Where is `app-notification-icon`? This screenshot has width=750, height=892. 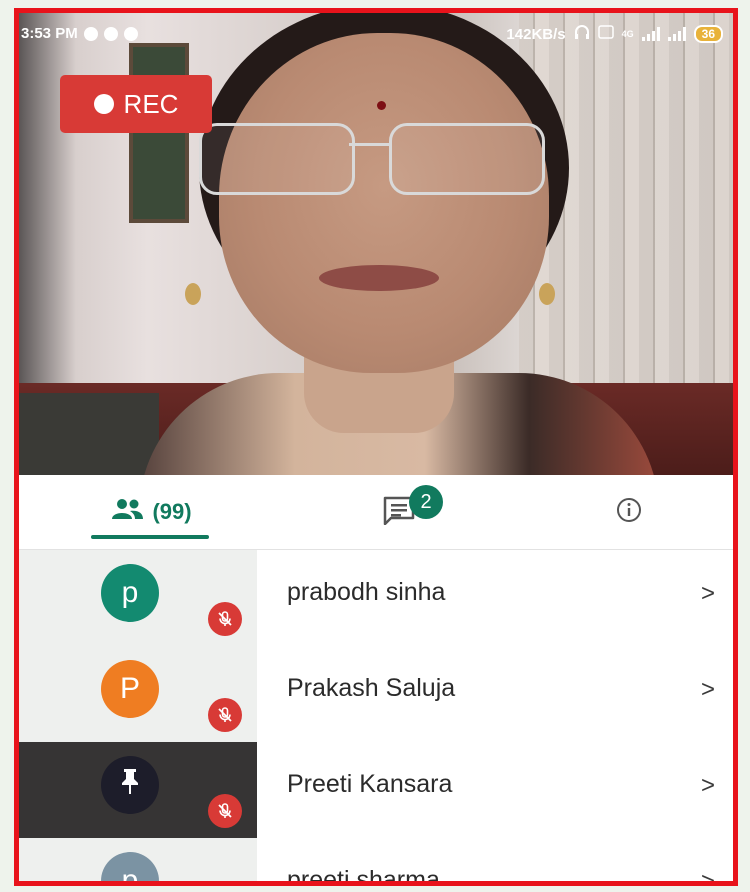
app-notification-icon is located at coordinates (90, 33).